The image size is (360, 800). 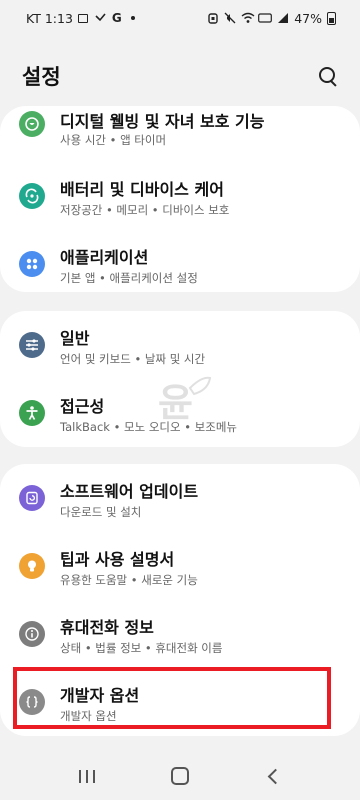 I want to click on developer-options-highlight, so click(x=172, y=698).